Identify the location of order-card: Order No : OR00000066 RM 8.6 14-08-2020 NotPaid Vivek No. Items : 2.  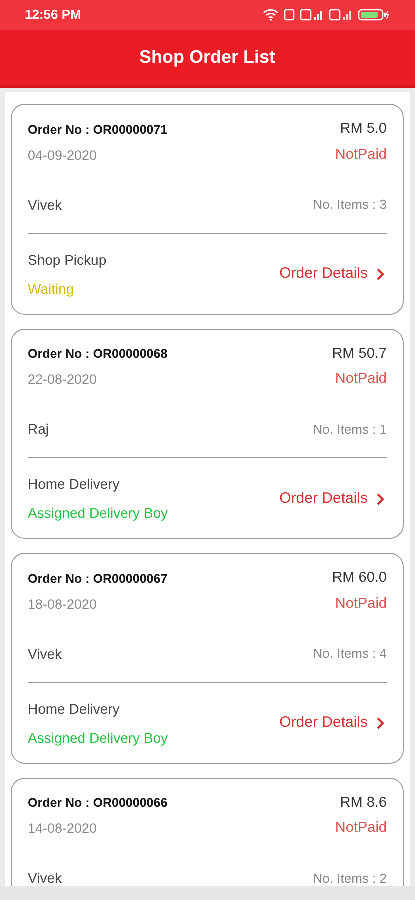
(207, 832).